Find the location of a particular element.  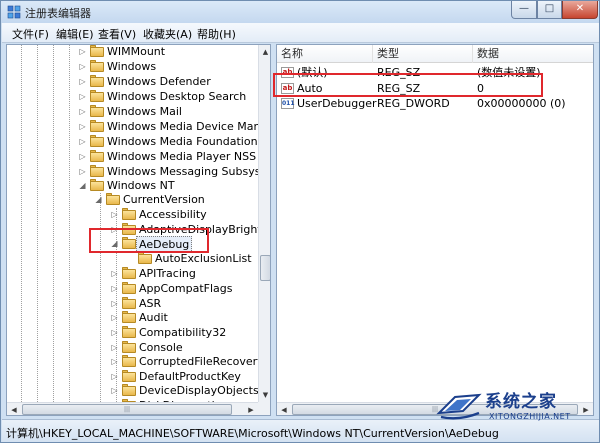

tree-item-label: Audit is located at coordinates (153, 317).